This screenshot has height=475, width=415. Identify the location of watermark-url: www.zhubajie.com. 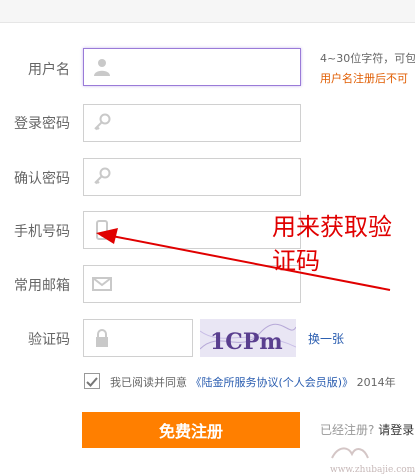
(372, 470).